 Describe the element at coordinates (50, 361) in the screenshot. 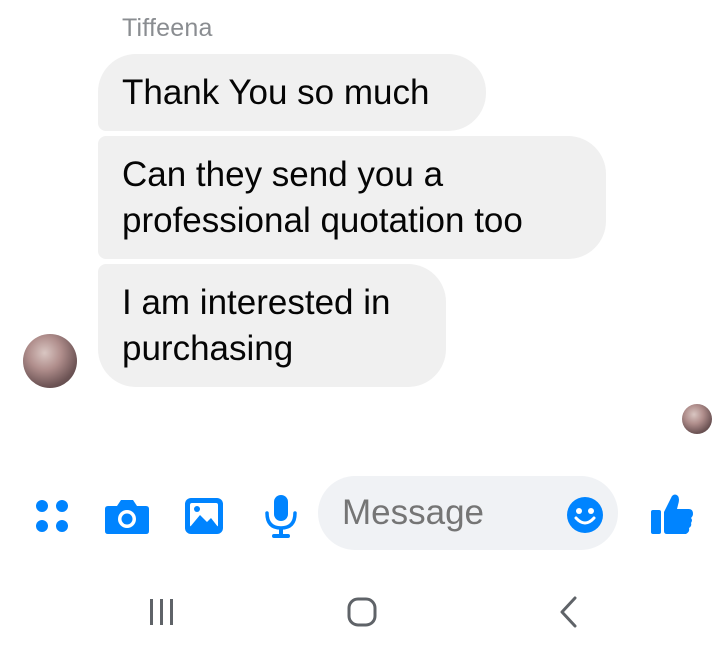

I see `sender-avatar` at that location.